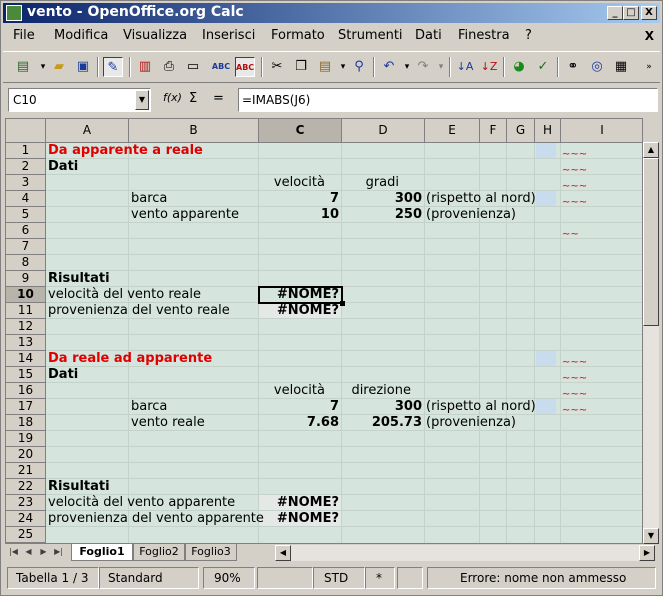  I want to click on menu-finestra: Finestra, so click(484, 35).